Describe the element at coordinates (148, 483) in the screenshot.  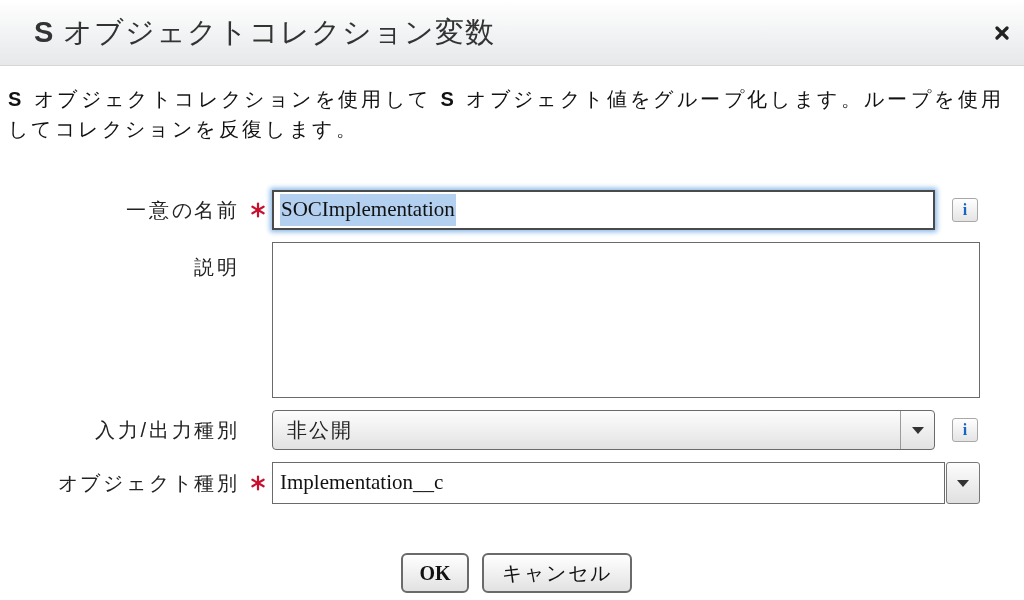
I see `field-label: オブジェクト種別` at that location.